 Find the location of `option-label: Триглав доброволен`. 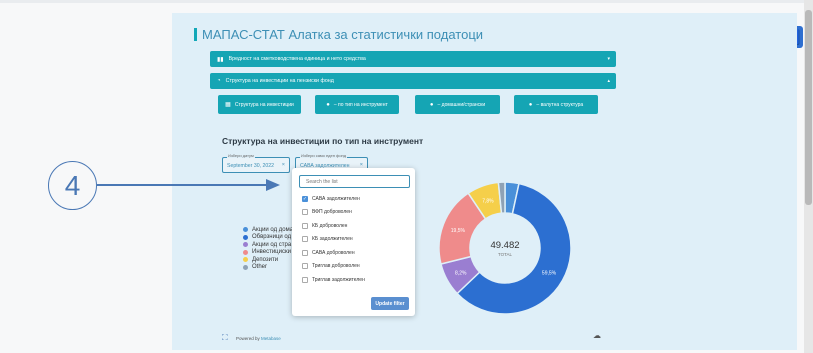

option-label: Триглав доброволен is located at coordinates (336, 266).